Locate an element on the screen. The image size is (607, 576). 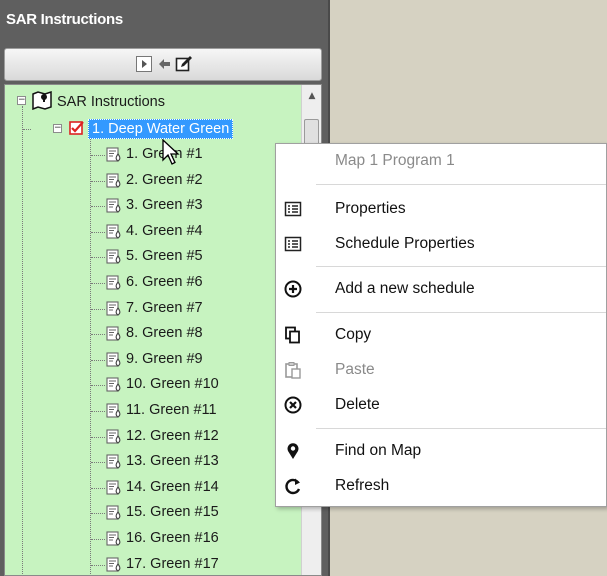
add-schedule-label: Add a new schedule is located at coordinates (405, 288).